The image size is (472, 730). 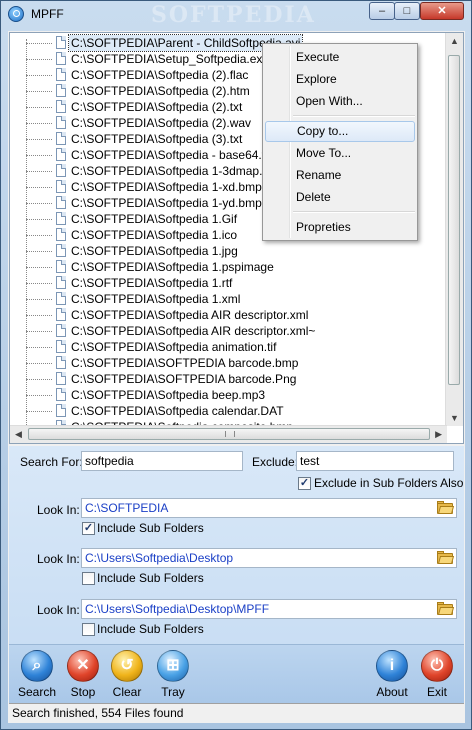 I want to click on context-menu-item: Propreties, so click(x=340, y=227).